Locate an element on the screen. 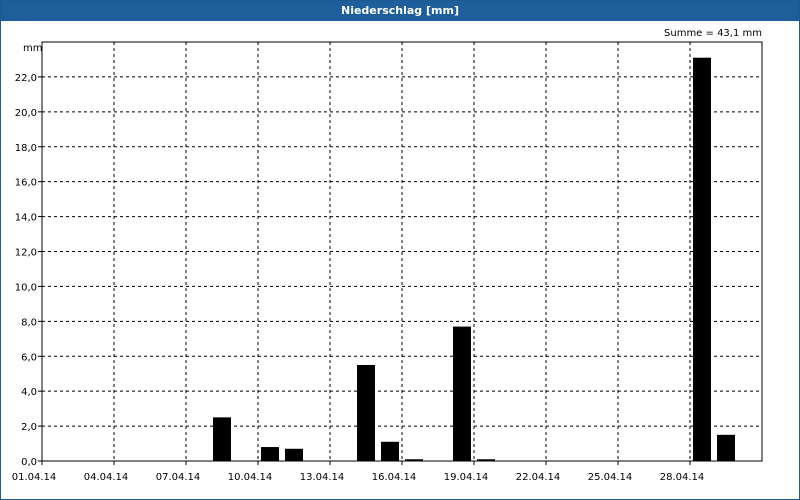 The image size is (800, 500). y-tick-label: 10,0 is located at coordinates (26, 287).